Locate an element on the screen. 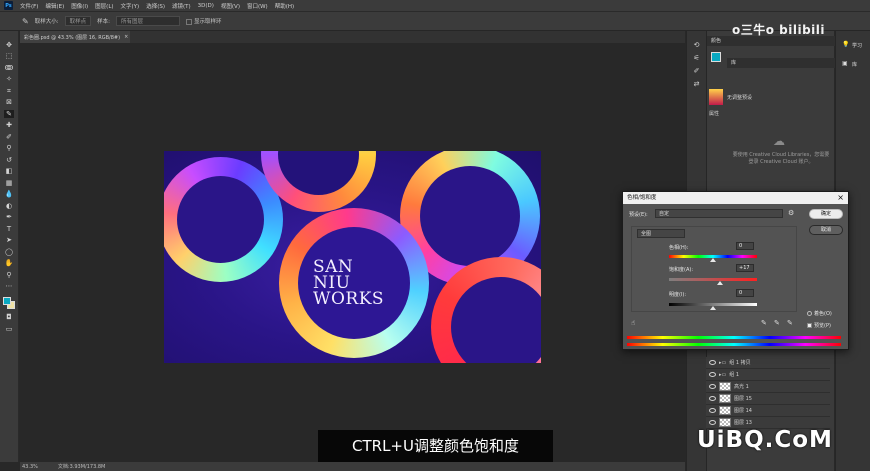 The image size is (870, 471). hand-tool-icon: ✋ is located at coordinates (9, 264).